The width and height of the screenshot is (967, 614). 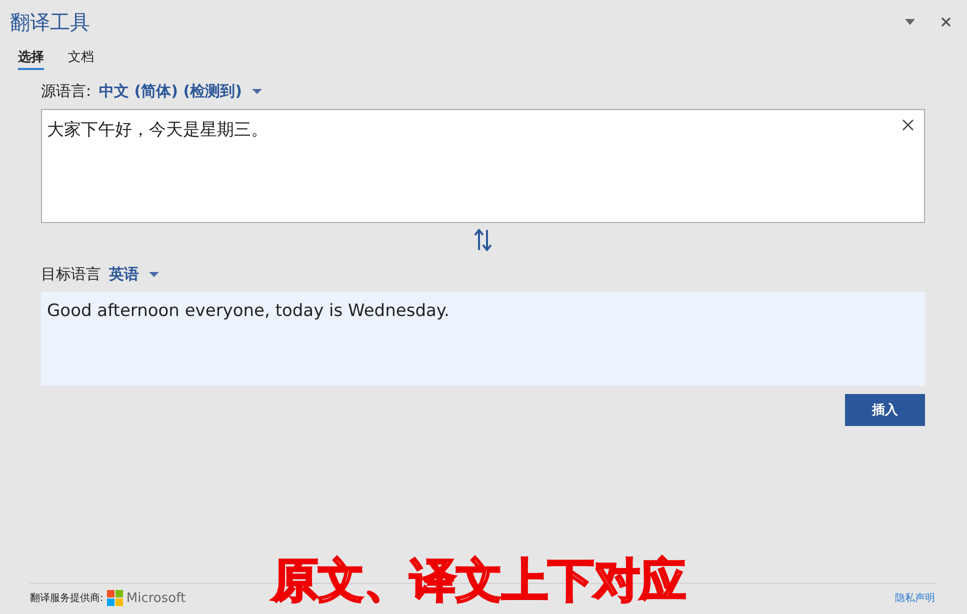 I want to click on window-title: 翻译工具, so click(x=50, y=22).